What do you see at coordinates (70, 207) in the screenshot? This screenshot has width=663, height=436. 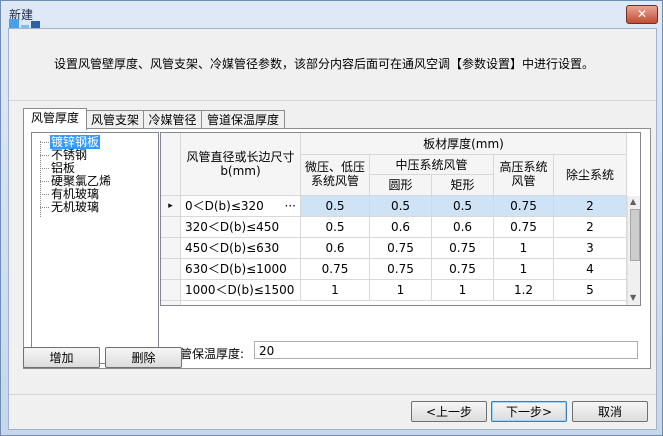 I see `tree-item-inorganic-glass: 无机玻璃` at bounding box center [70, 207].